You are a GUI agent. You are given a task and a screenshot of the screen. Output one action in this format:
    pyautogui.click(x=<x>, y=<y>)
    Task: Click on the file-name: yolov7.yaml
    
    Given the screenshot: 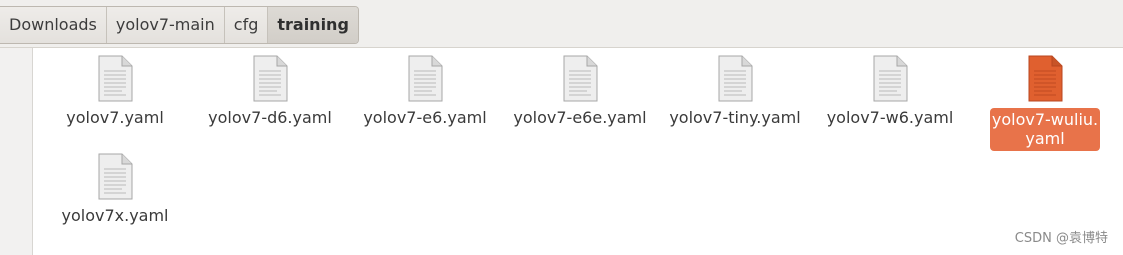 What is the action you would take?
    pyautogui.click(x=115, y=117)
    